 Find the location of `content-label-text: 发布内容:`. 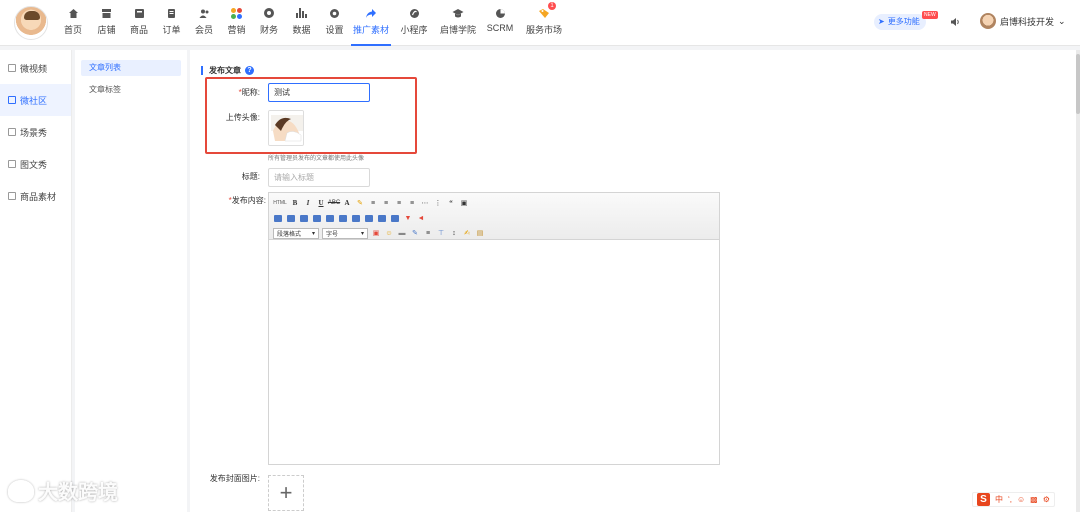

content-label-text: 发布内容: is located at coordinates (248, 200).